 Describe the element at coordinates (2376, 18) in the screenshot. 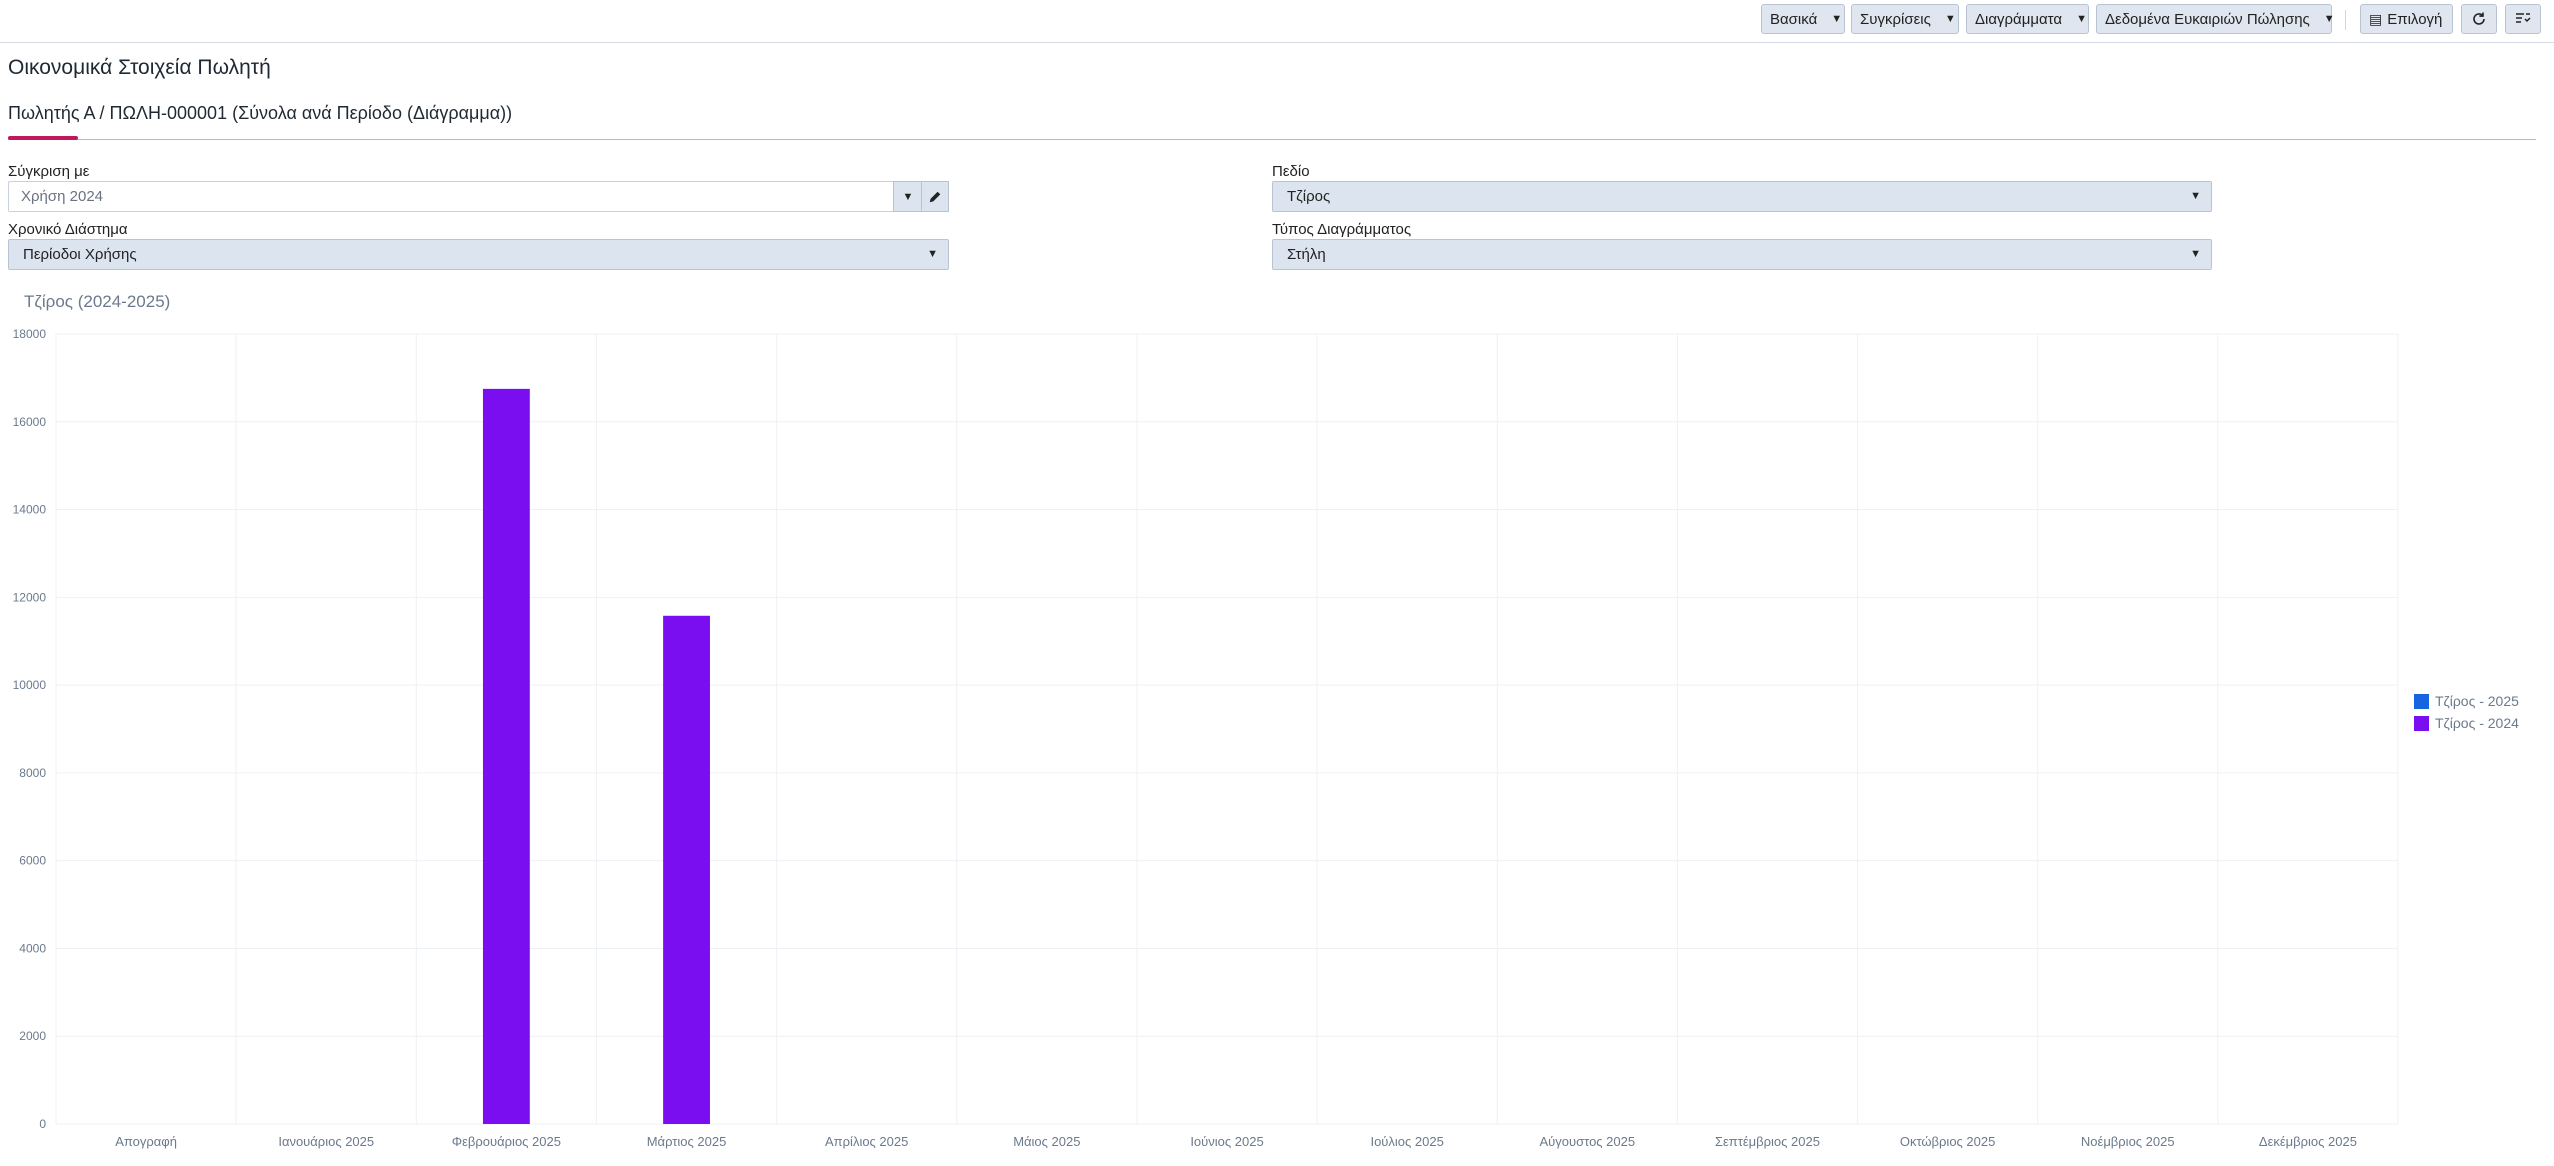

I see `list-icon: ▤` at that location.